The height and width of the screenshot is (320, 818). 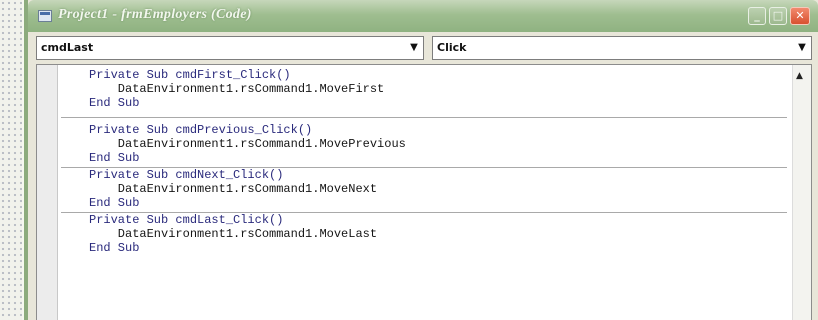 I want to click on code-line: Private Sub cmdFirst_Click(), so click(x=438, y=76).